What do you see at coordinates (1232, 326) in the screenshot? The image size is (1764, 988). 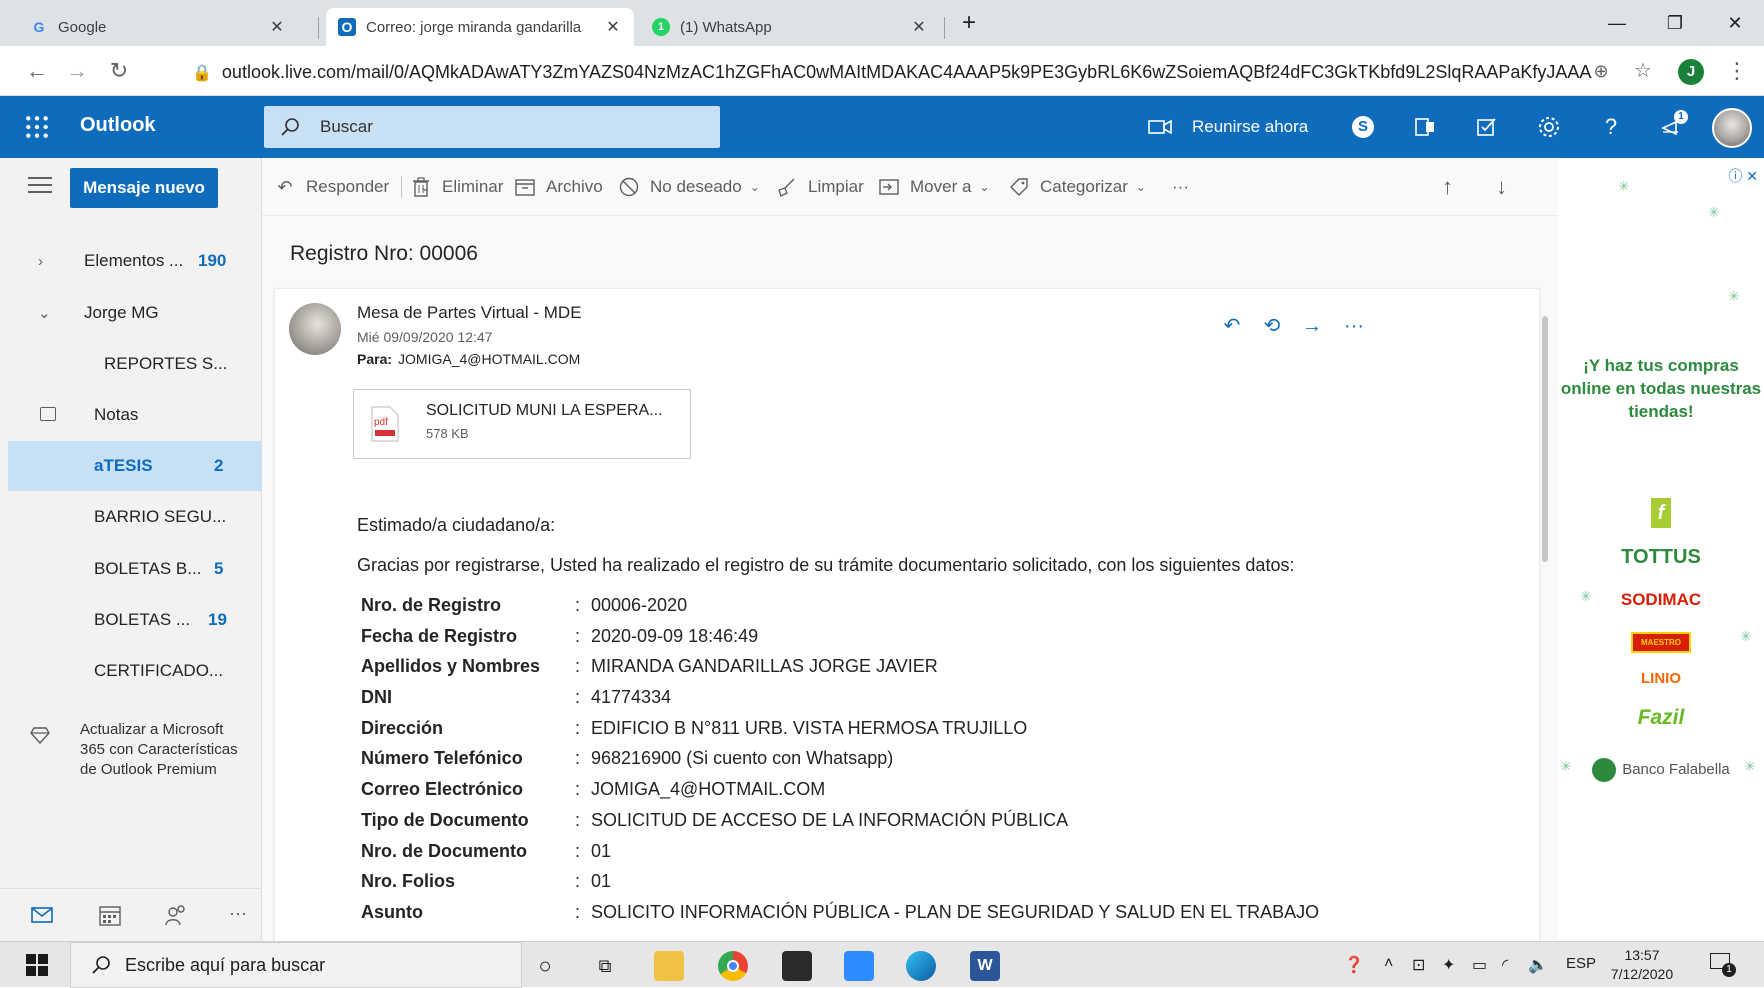 I see `reply-icon: ↶` at bounding box center [1232, 326].